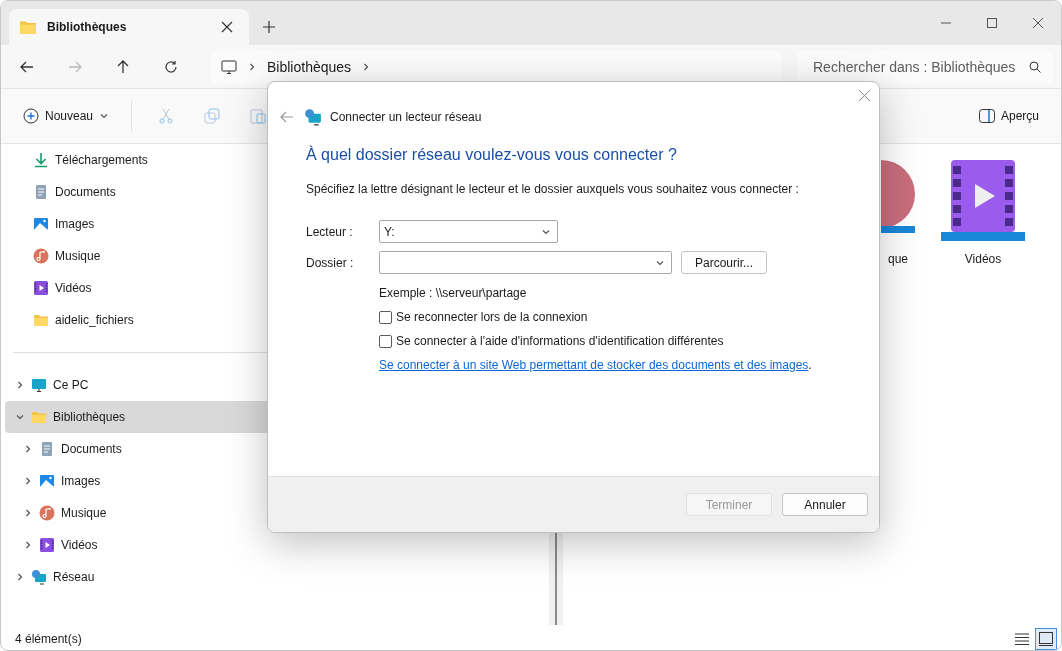 This screenshot has height=651, width=1062. Describe the element at coordinates (330, 262) in the screenshot. I see `folder-label: Dossier :` at that location.